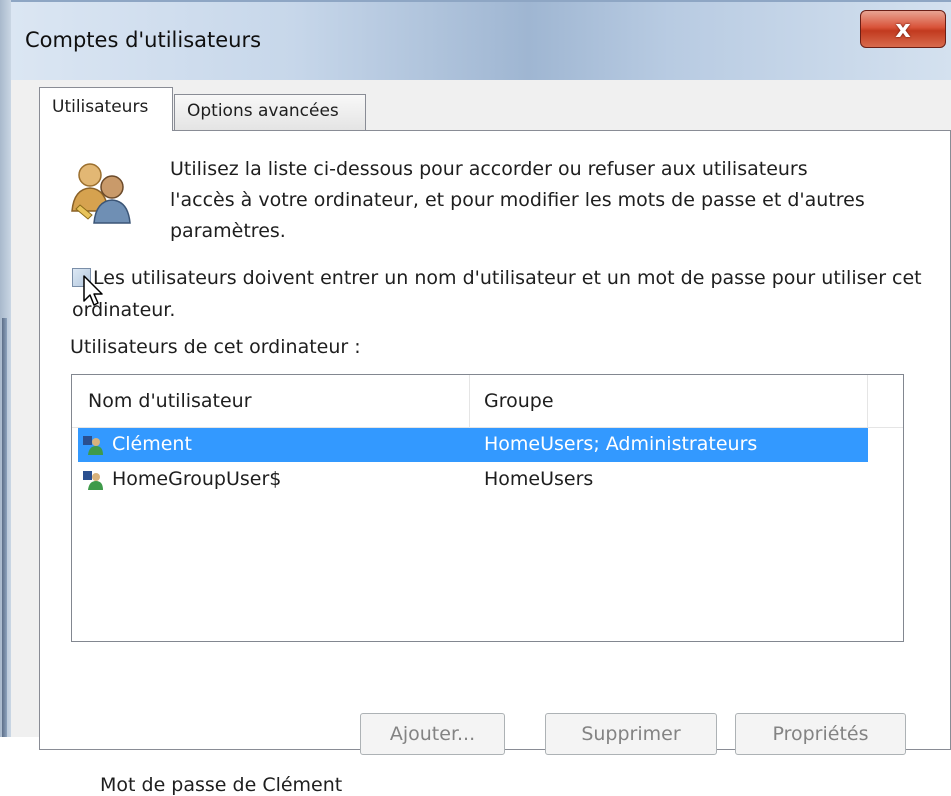 This screenshot has width=951, height=796. I want to click on close-button: x, so click(903, 29).